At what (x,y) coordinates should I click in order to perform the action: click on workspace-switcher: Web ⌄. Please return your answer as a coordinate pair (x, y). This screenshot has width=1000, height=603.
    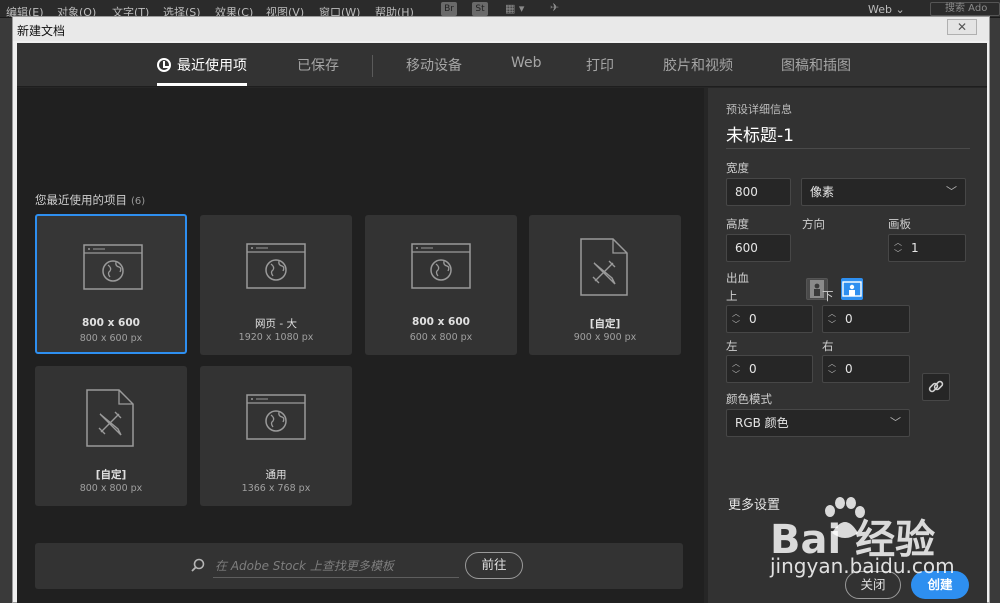
    Looking at the image, I should click on (886, 9).